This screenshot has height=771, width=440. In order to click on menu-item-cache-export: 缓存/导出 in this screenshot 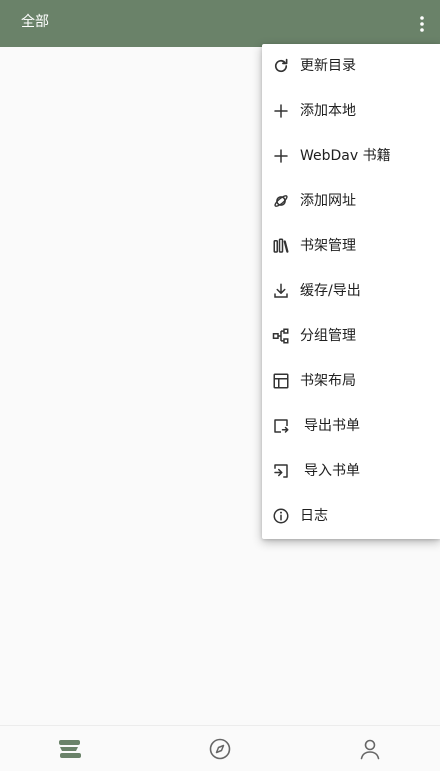, I will do `click(351, 291)`.